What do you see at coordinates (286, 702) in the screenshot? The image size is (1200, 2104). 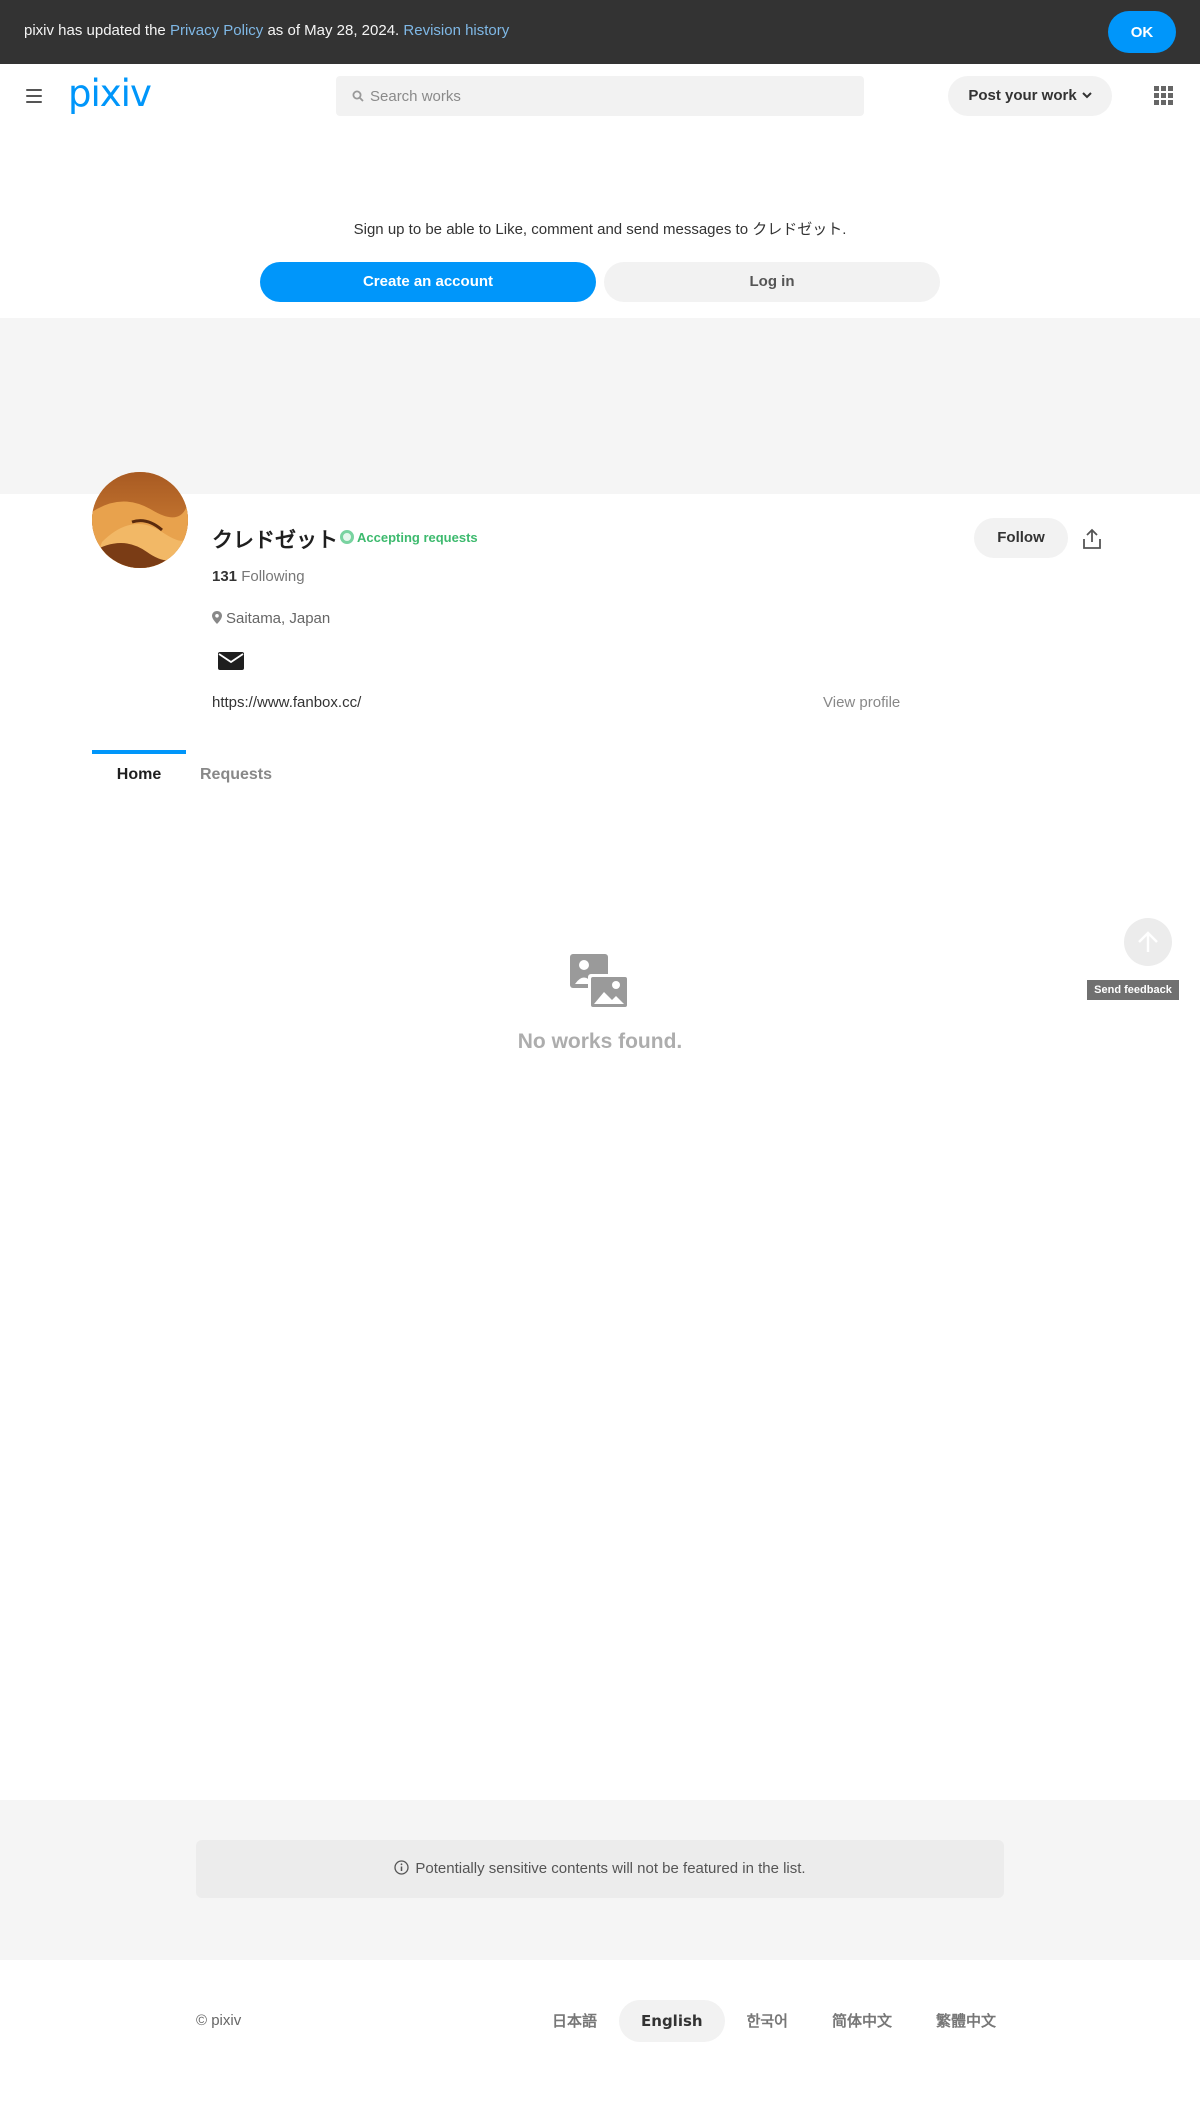 I see `website-link: https://www.fanbox.cc/` at bounding box center [286, 702].